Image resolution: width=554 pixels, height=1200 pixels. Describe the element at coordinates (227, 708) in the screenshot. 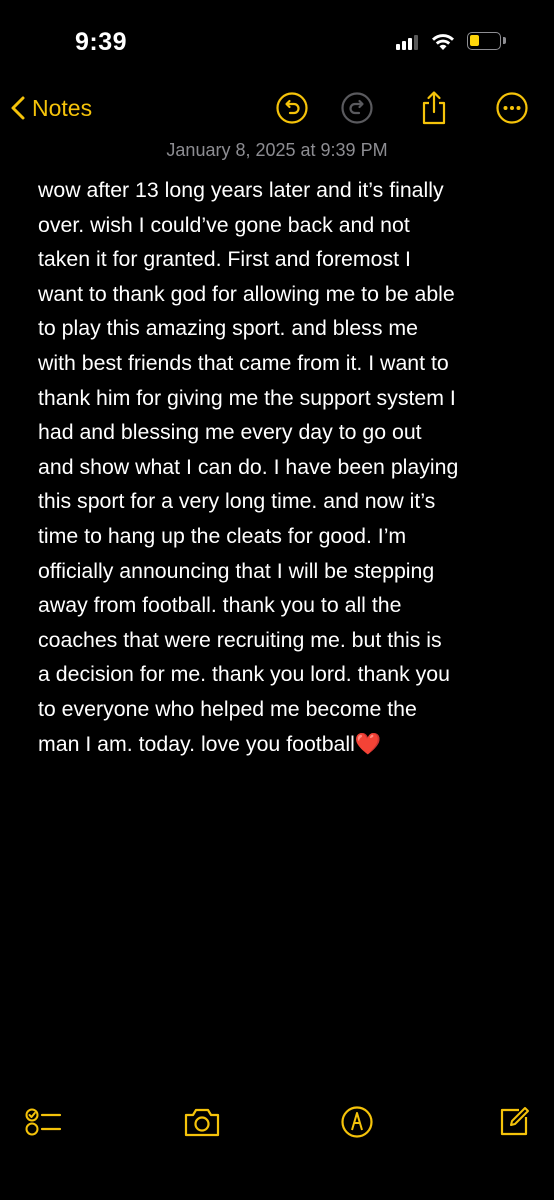

I see `note-line: to everyone who helped me become the` at that location.